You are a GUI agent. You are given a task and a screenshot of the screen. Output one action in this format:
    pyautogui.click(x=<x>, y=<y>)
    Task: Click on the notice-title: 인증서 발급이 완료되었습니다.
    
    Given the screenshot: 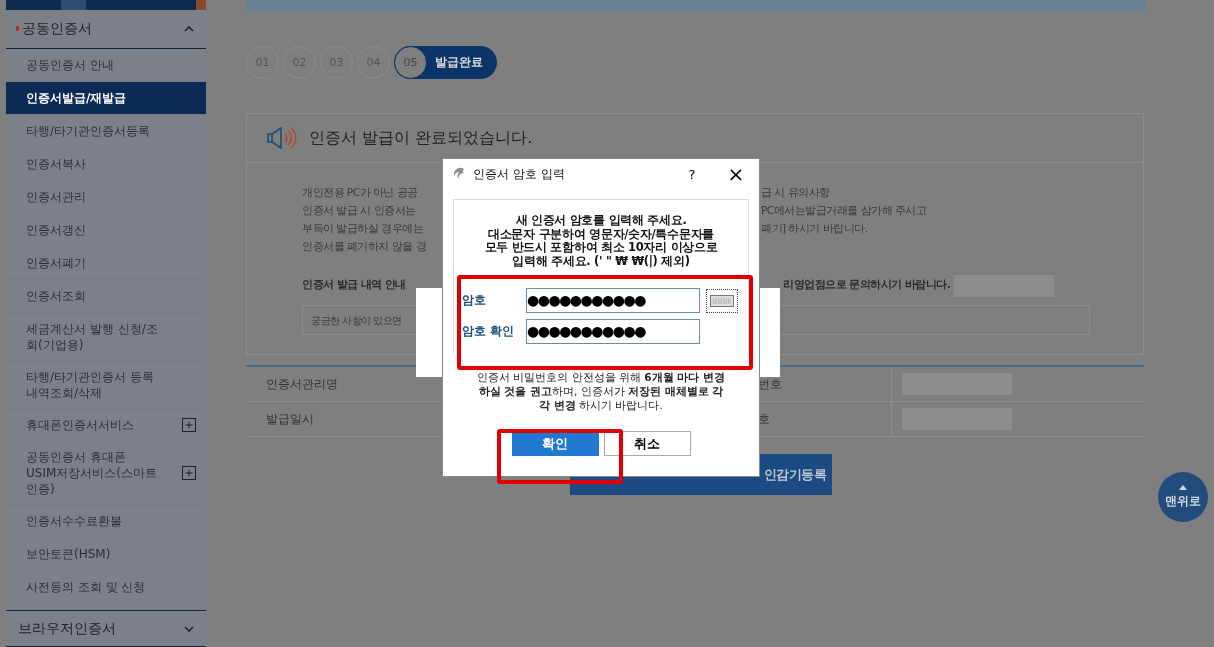 What is the action you would take?
    pyautogui.click(x=421, y=138)
    